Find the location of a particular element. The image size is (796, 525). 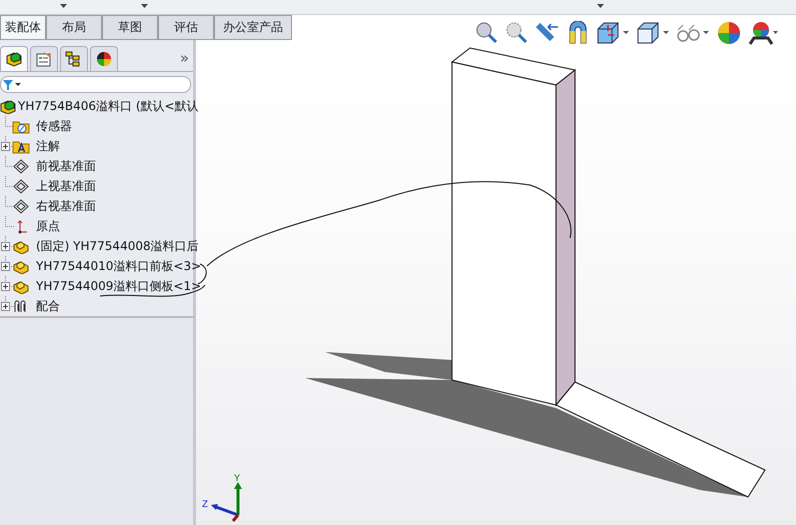

view-orientation-icon is located at coordinates (613, 33).